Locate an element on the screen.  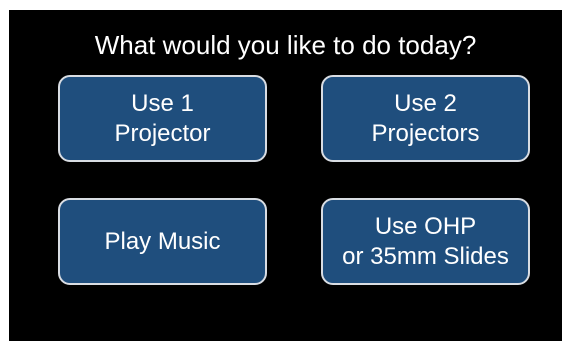
use-ohp-slides-button: Use OHP or 35mm Slides is located at coordinates (425, 241).